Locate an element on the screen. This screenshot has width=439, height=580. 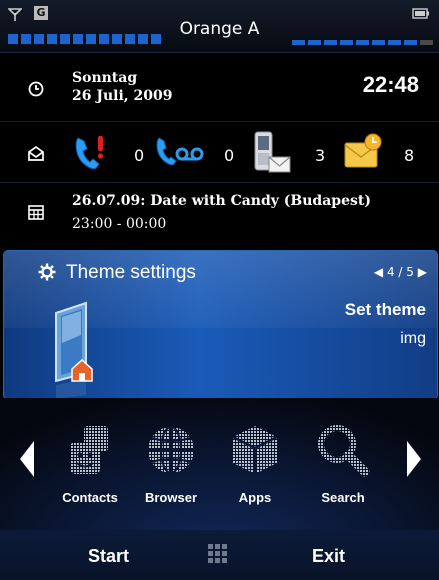
app-contacts: Contacts is located at coordinates (90, 463).